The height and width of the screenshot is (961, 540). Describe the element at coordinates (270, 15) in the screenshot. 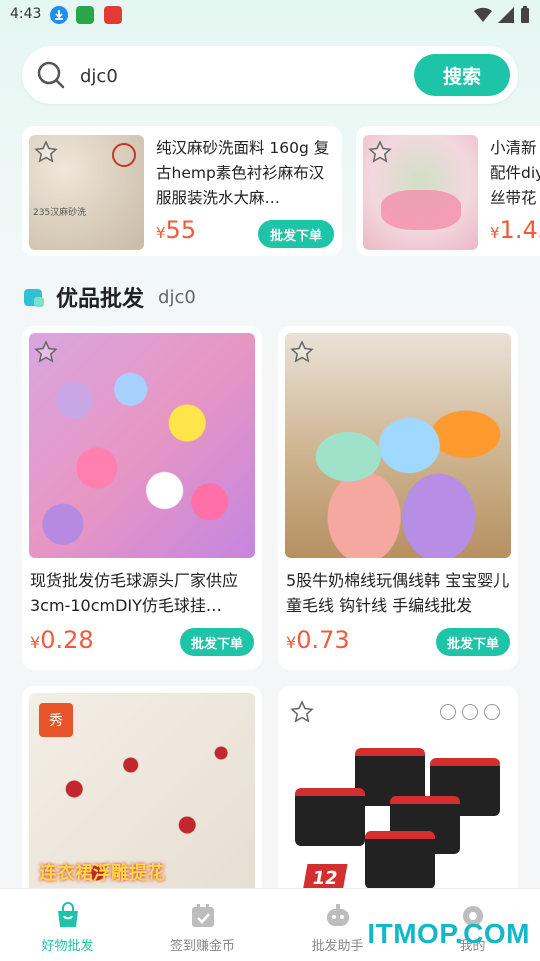

I see `status-bar: 4:43` at that location.